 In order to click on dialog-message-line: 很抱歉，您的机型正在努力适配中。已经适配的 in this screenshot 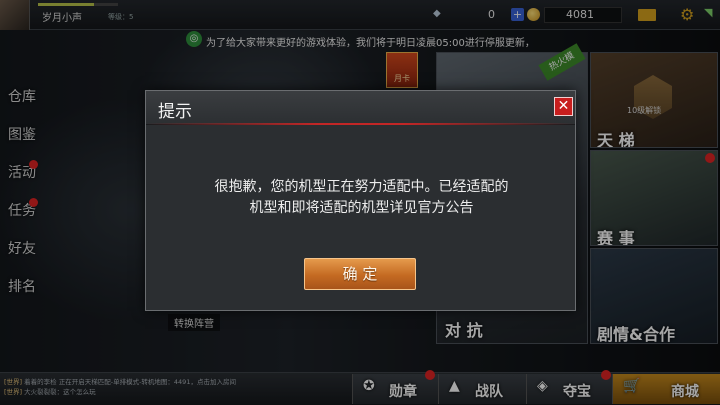, I will do `click(361, 187)`.